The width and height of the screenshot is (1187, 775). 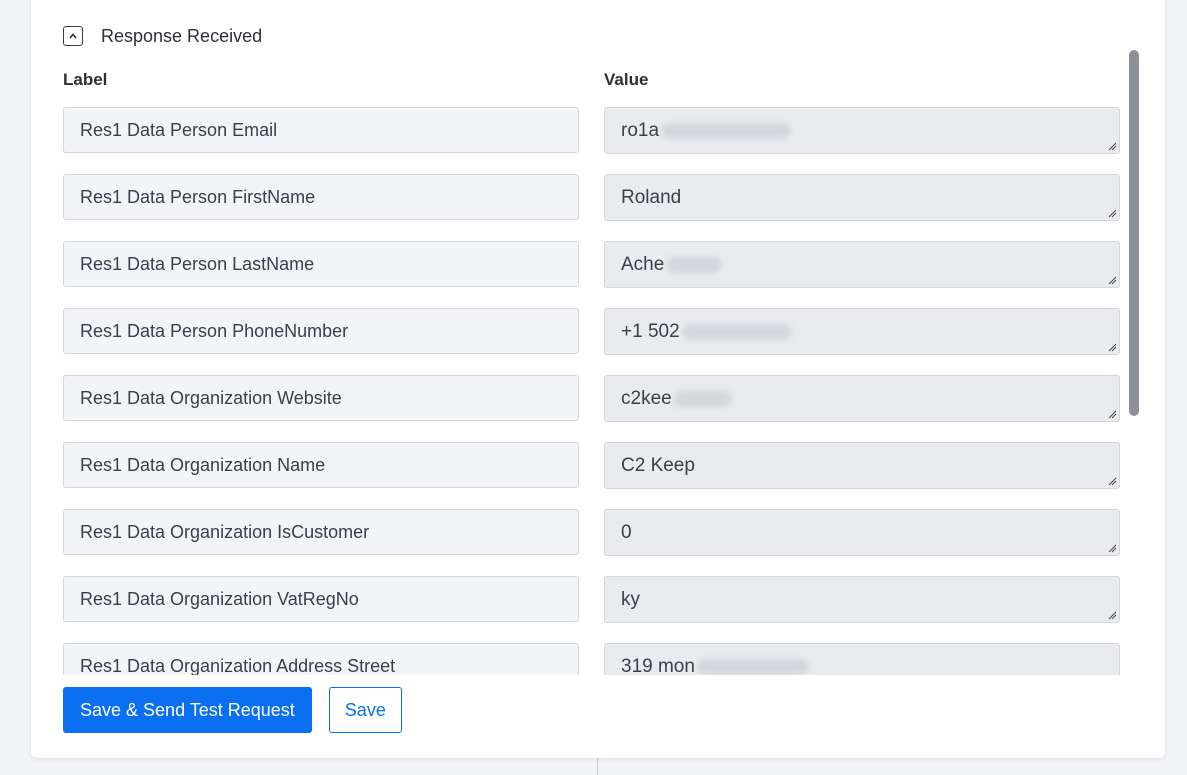 What do you see at coordinates (862, 599) in the screenshot?
I see `row-value-field: ky` at bounding box center [862, 599].